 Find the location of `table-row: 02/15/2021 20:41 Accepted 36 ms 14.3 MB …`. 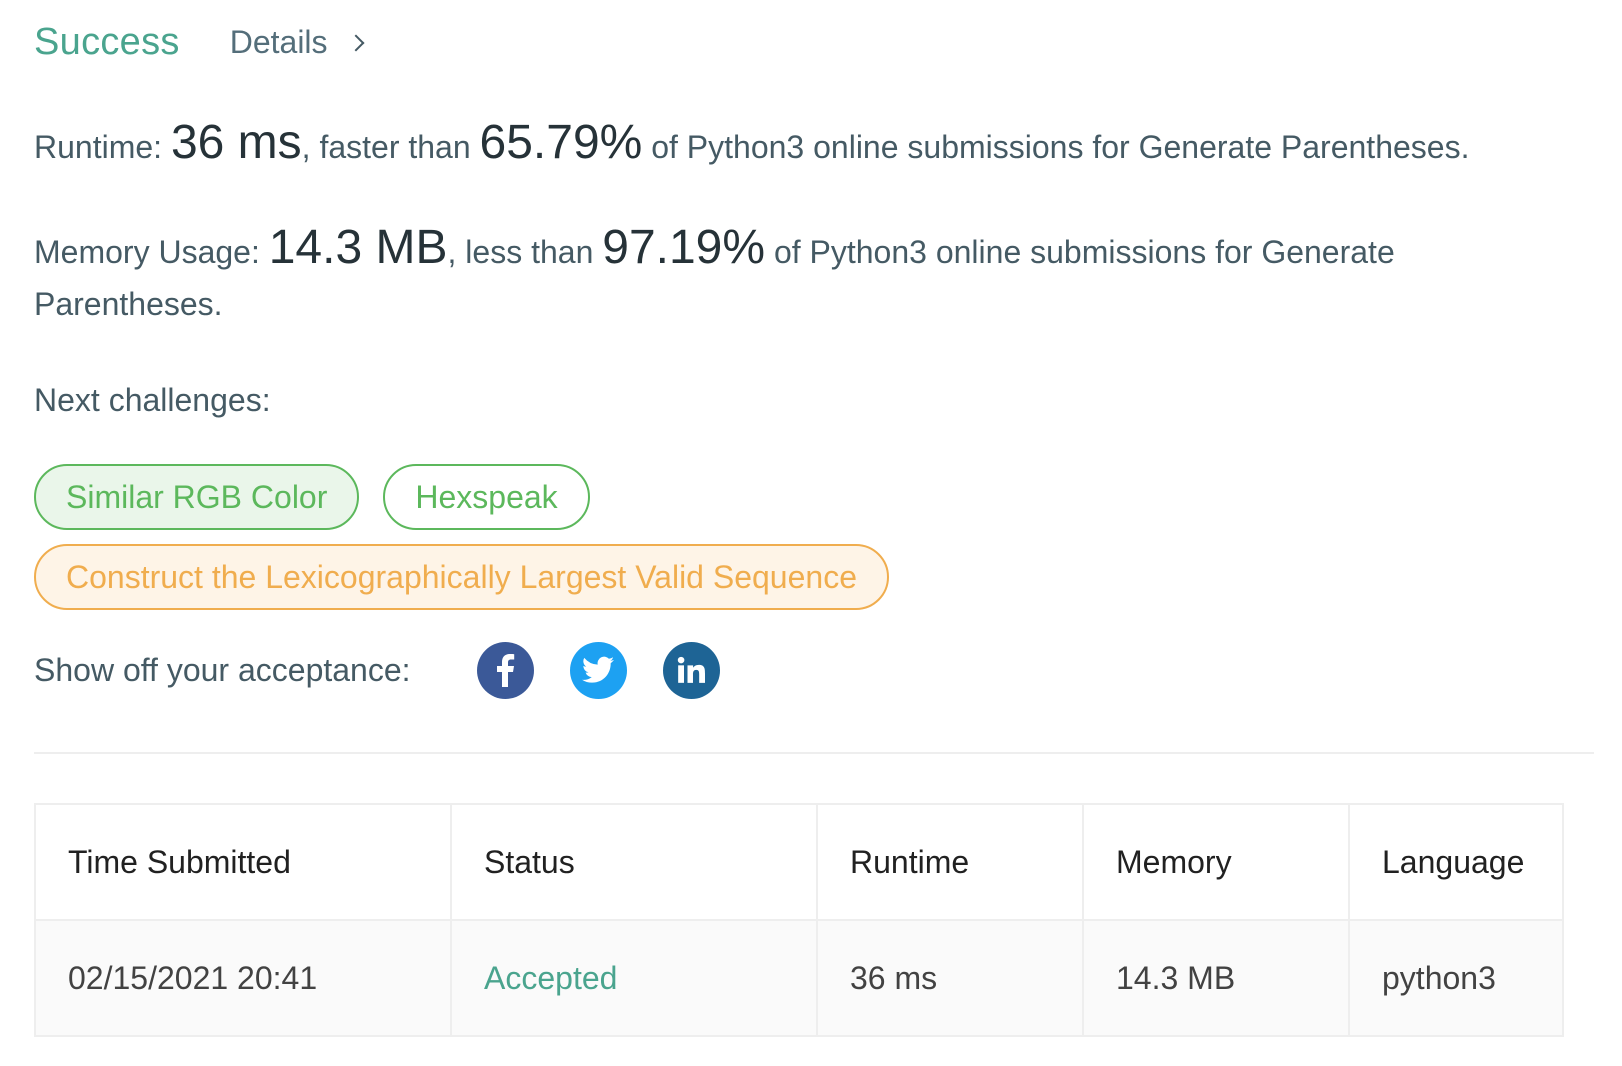

table-row: 02/15/2021 20:41 Accepted 36 ms 14.3 MB … is located at coordinates (799, 978).